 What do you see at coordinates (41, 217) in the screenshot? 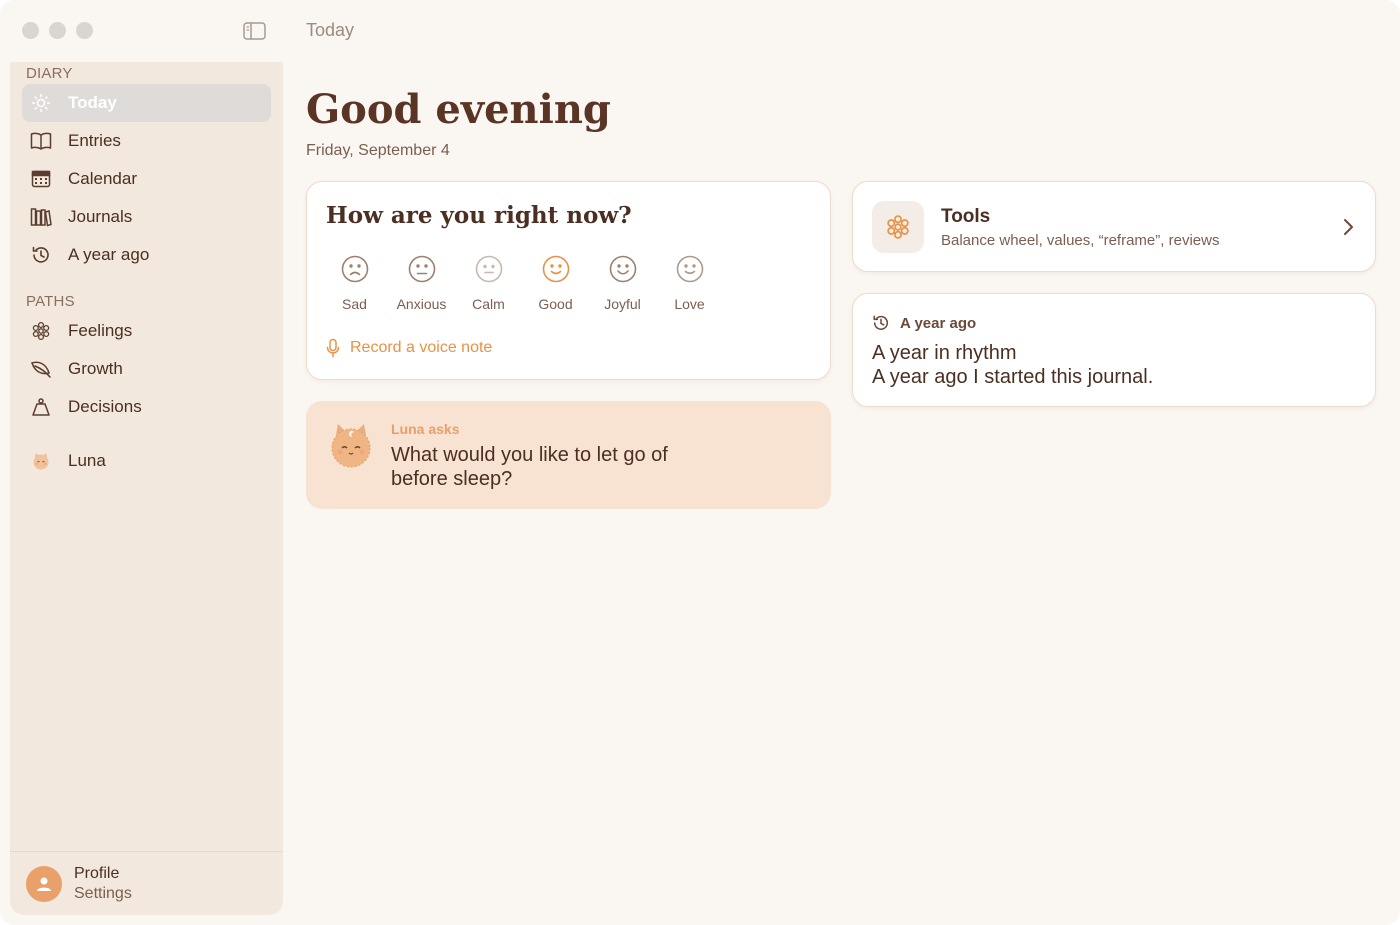
I see `journals-icon` at bounding box center [41, 217].